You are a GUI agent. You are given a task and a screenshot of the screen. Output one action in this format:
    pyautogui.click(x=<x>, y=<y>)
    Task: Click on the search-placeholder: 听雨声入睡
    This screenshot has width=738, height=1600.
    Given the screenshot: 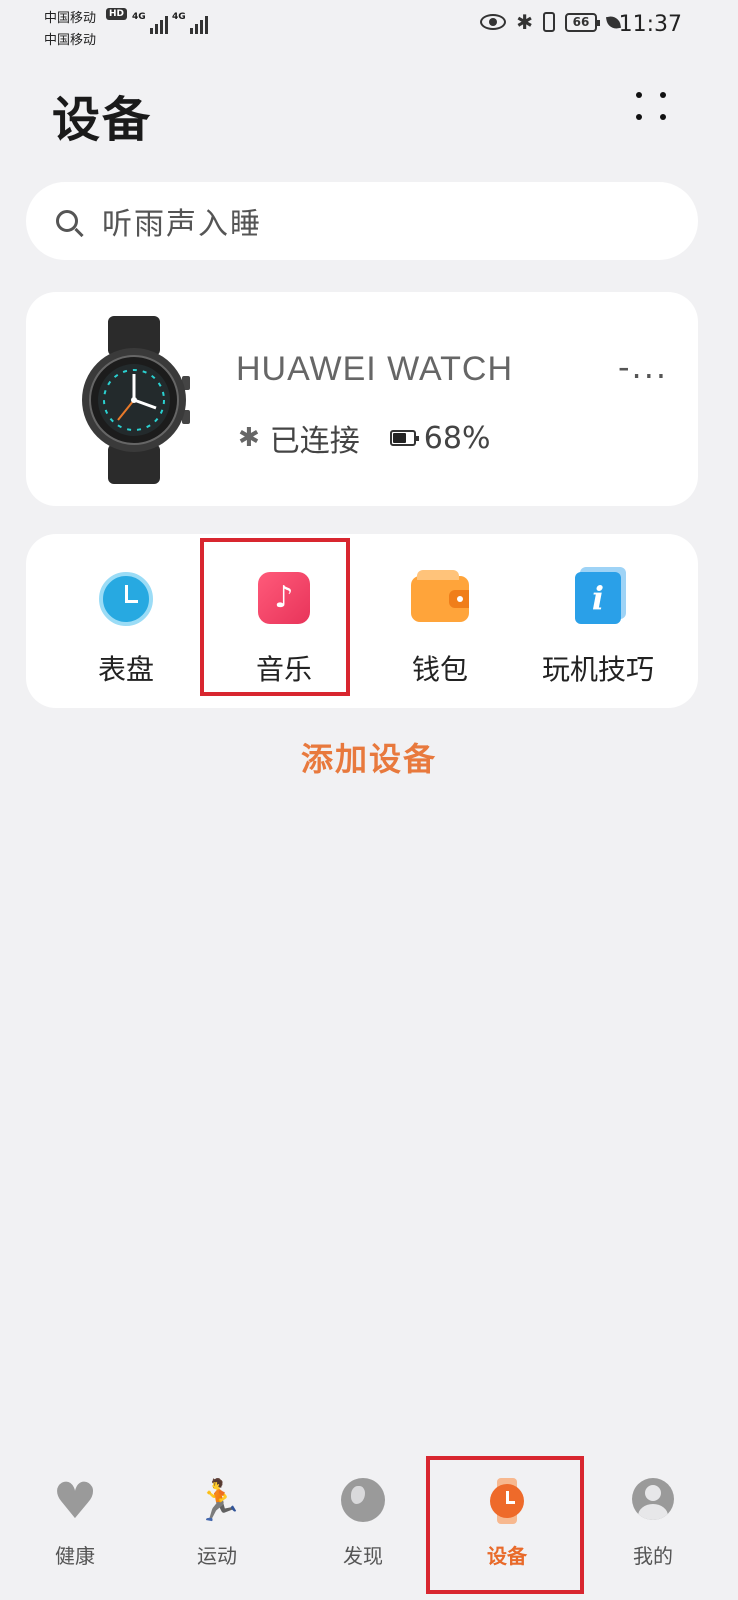 What is the action you would take?
    pyautogui.click(x=182, y=224)
    